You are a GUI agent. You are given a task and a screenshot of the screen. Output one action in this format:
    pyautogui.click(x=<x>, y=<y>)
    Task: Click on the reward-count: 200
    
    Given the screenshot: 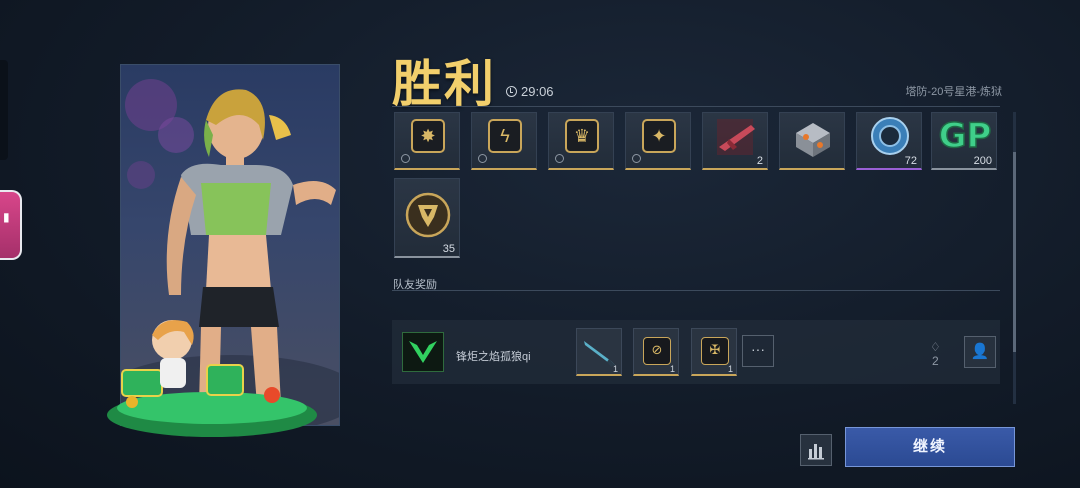 What is the action you would take?
    pyautogui.click(x=982, y=161)
    